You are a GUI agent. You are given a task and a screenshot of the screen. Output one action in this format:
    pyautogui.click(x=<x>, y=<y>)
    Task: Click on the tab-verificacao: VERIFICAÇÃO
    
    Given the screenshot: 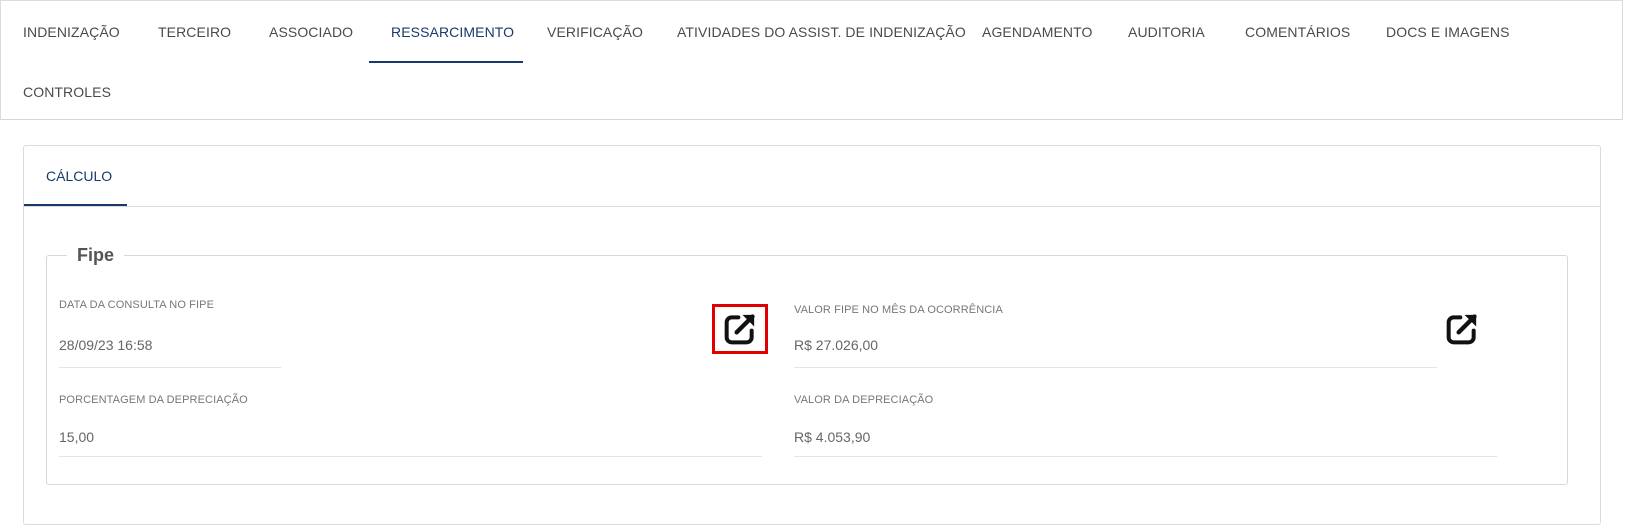 What is the action you would take?
    pyautogui.click(x=595, y=32)
    